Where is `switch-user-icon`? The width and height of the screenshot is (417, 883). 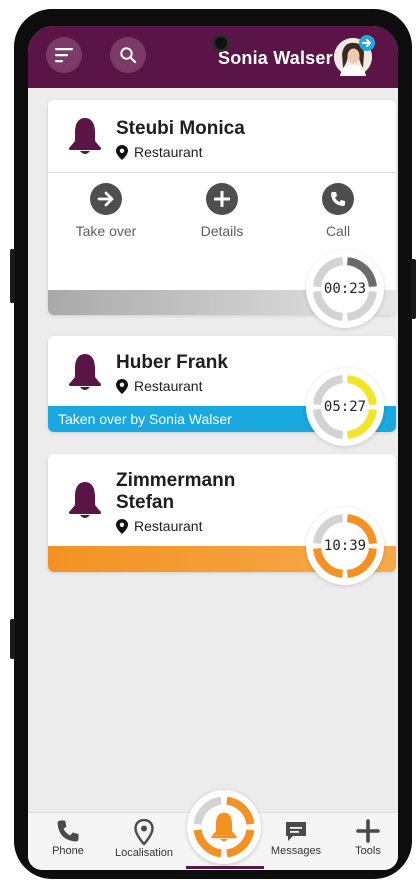
switch-user-icon is located at coordinates (367, 43).